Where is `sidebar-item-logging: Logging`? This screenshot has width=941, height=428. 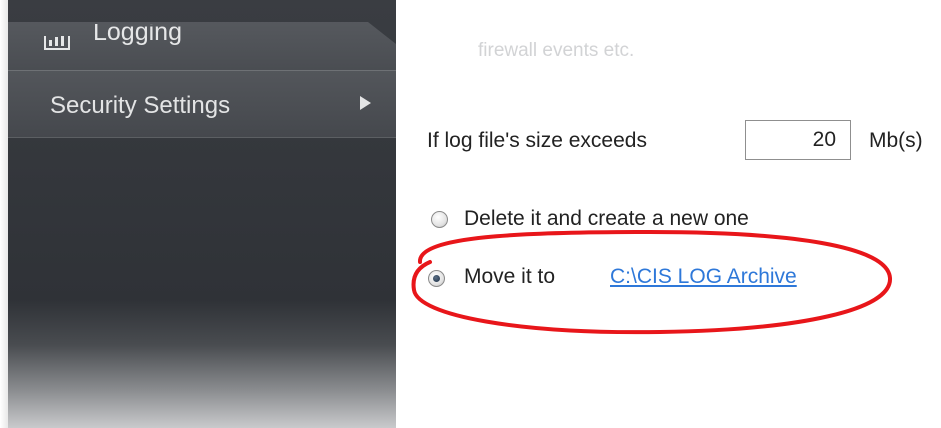
sidebar-item-logging: Logging is located at coordinates (202, 44).